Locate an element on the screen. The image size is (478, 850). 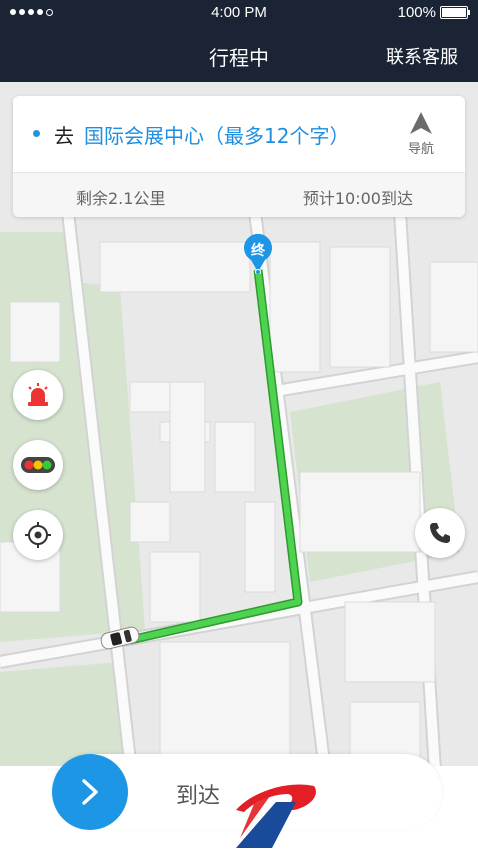
navigation-arrow-icon is located at coordinates (421, 123).